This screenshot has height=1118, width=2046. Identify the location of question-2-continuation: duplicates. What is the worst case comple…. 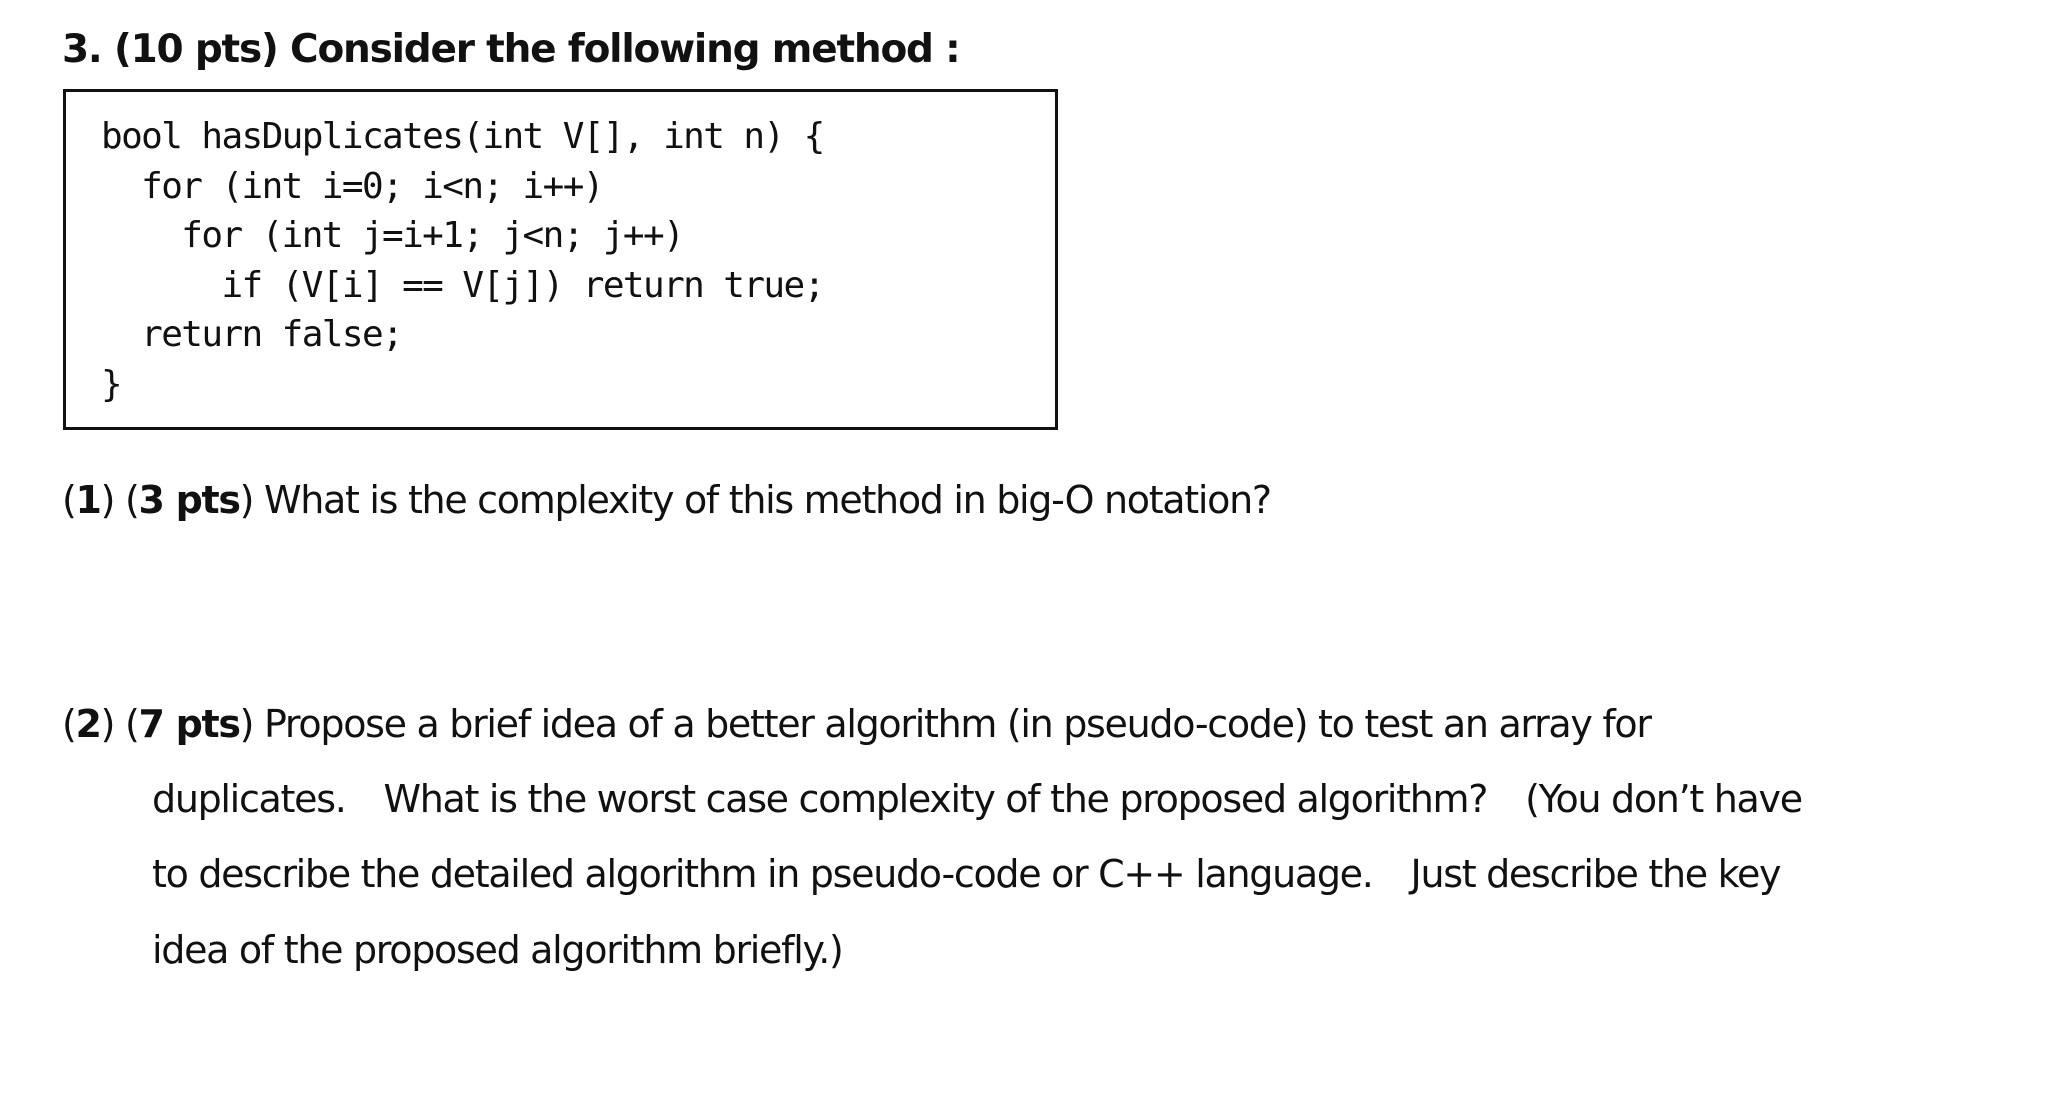
(977, 799).